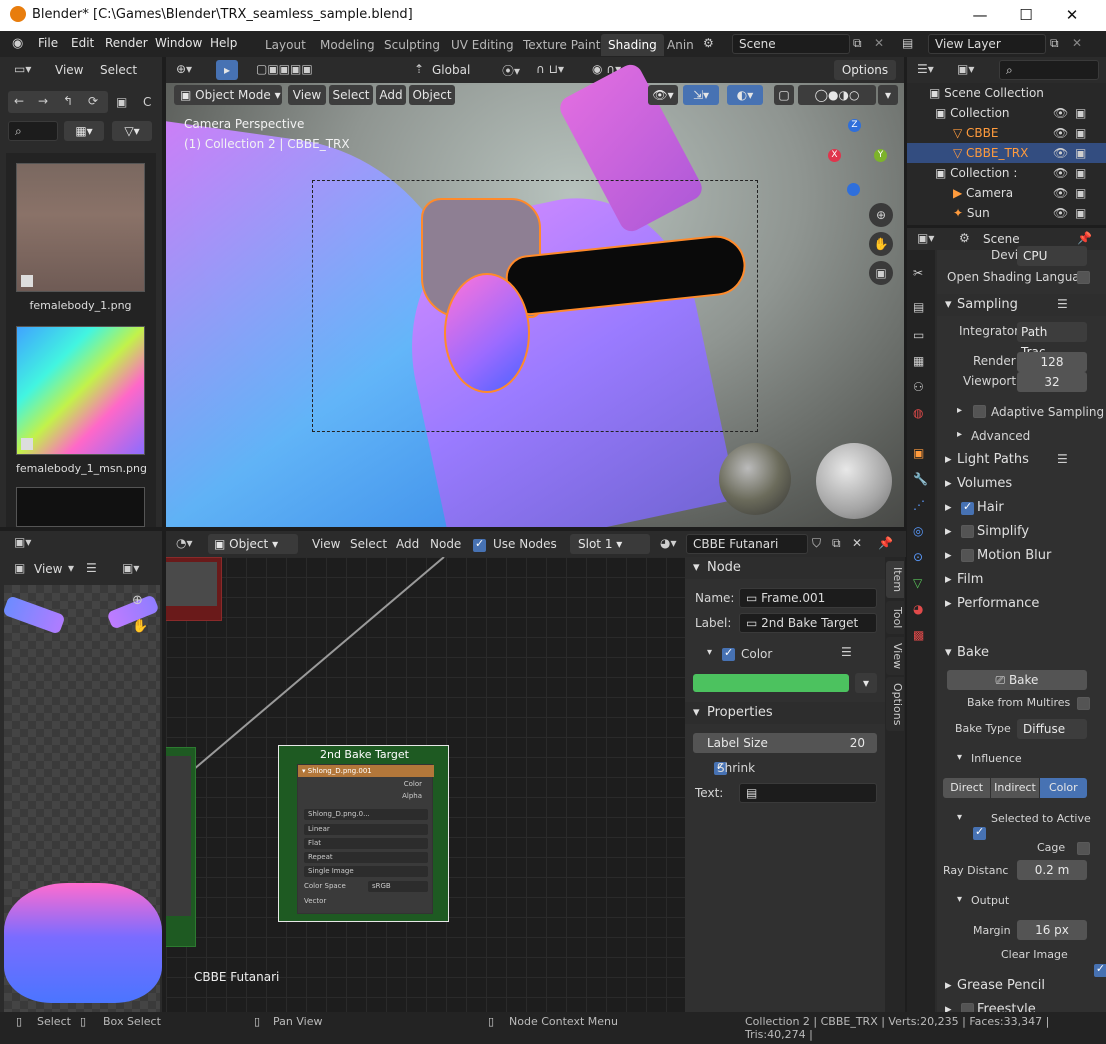 This screenshot has width=1106, height=1044. I want to click on motion-blur-checkbox, so click(967, 555).